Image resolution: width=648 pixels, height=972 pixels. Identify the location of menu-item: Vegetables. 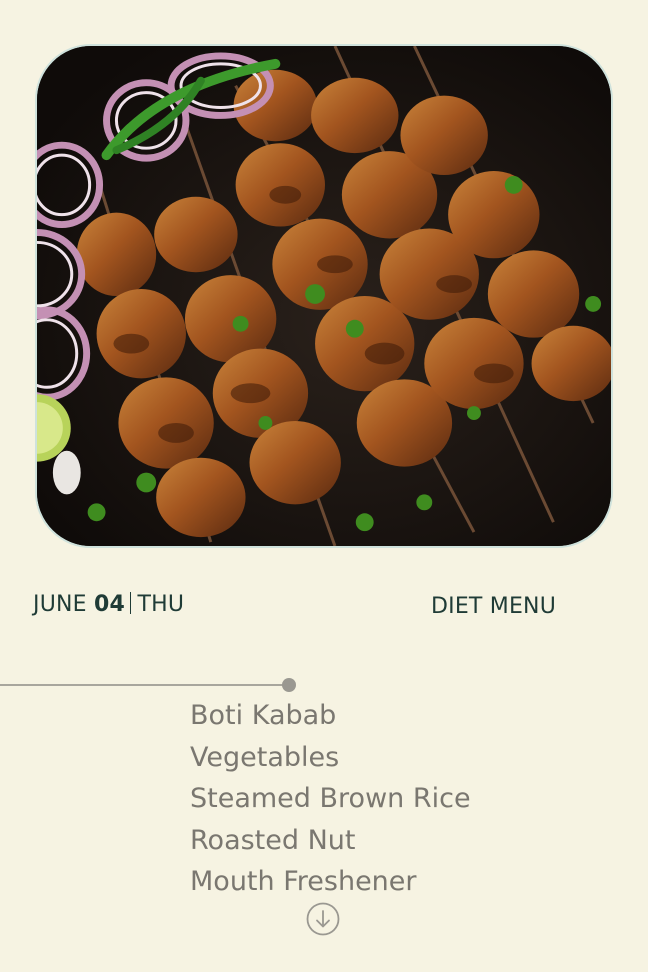
(265, 757).